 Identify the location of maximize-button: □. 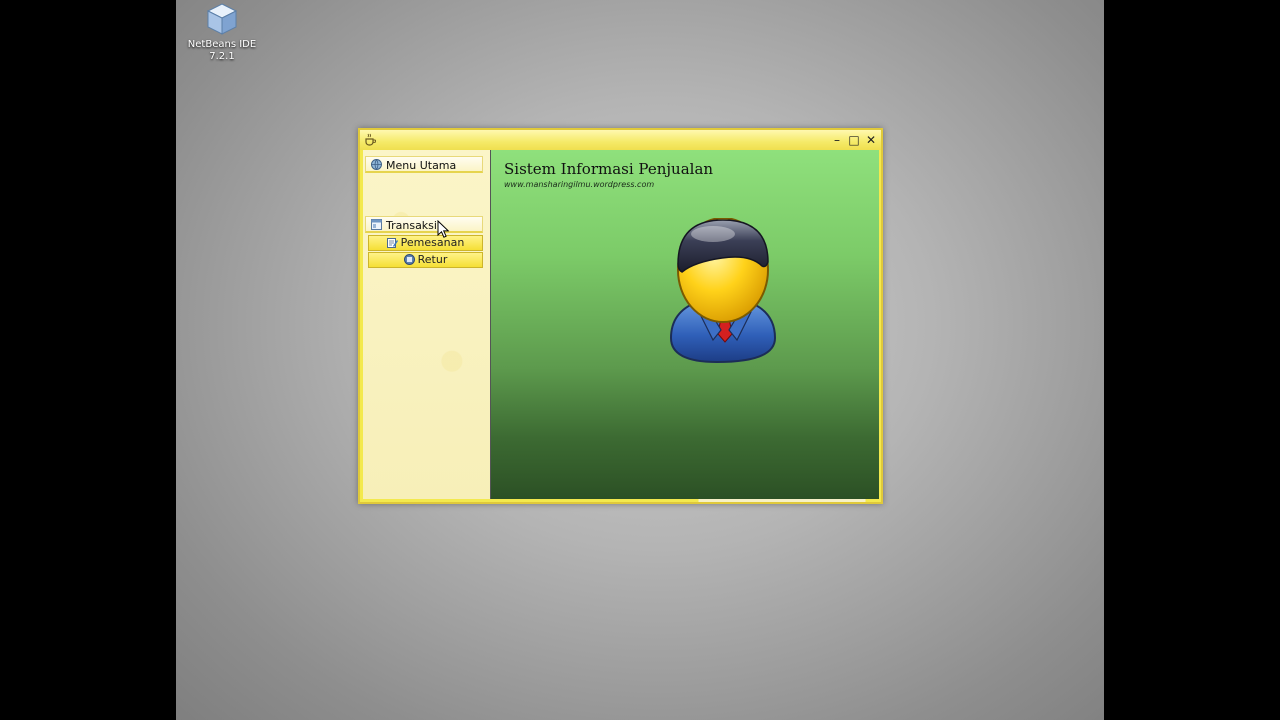
(854, 140).